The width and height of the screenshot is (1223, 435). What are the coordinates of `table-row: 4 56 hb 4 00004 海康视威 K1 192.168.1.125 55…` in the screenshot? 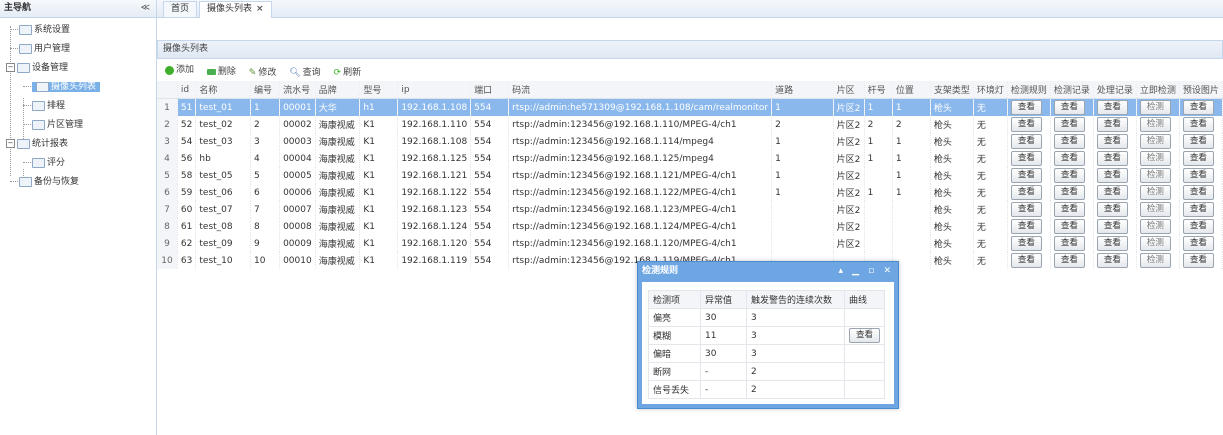 It's located at (690, 158).